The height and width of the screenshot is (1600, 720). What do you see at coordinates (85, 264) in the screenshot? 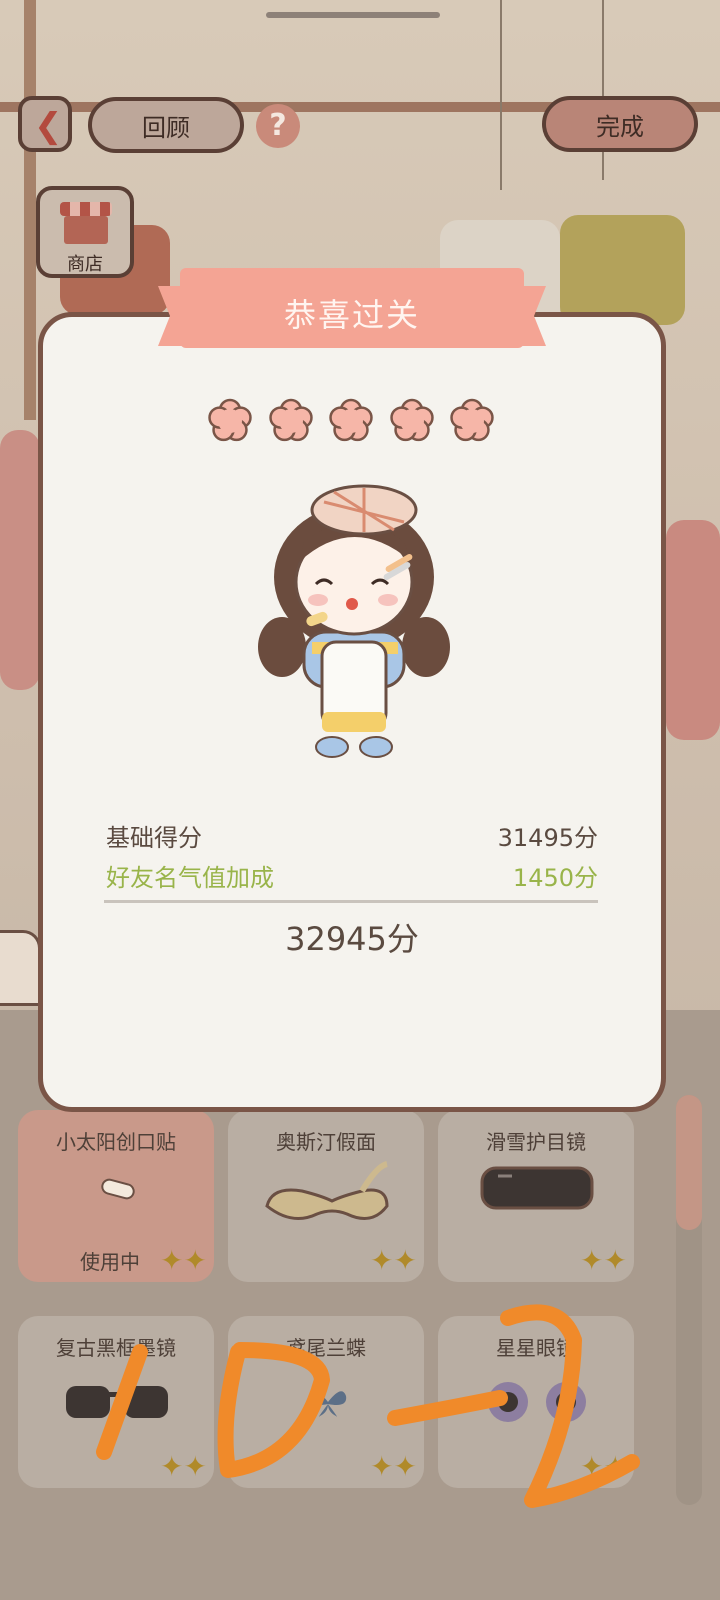
I see `shop-label: 商店` at bounding box center [85, 264].